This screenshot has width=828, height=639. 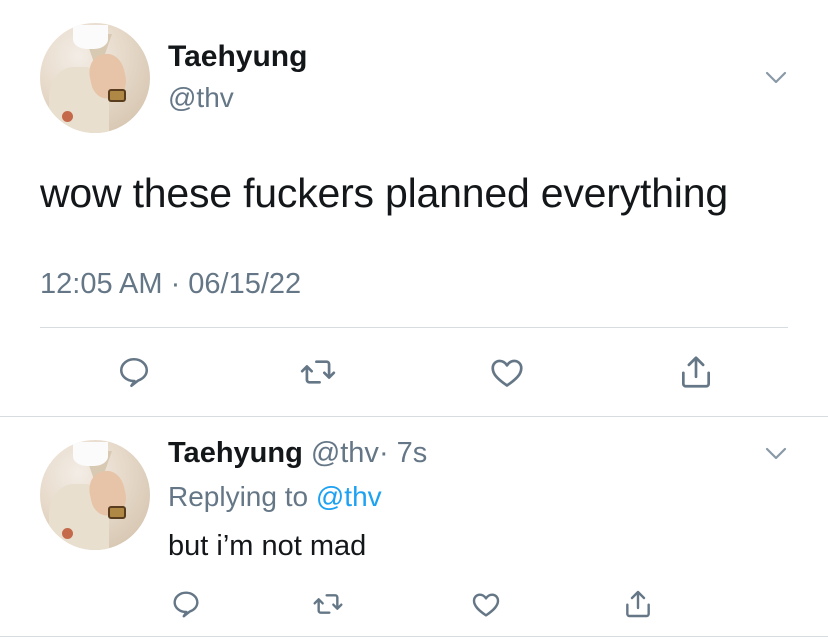 I want to click on reply-header: Taehyung @thv· 7s, so click(x=297, y=453).